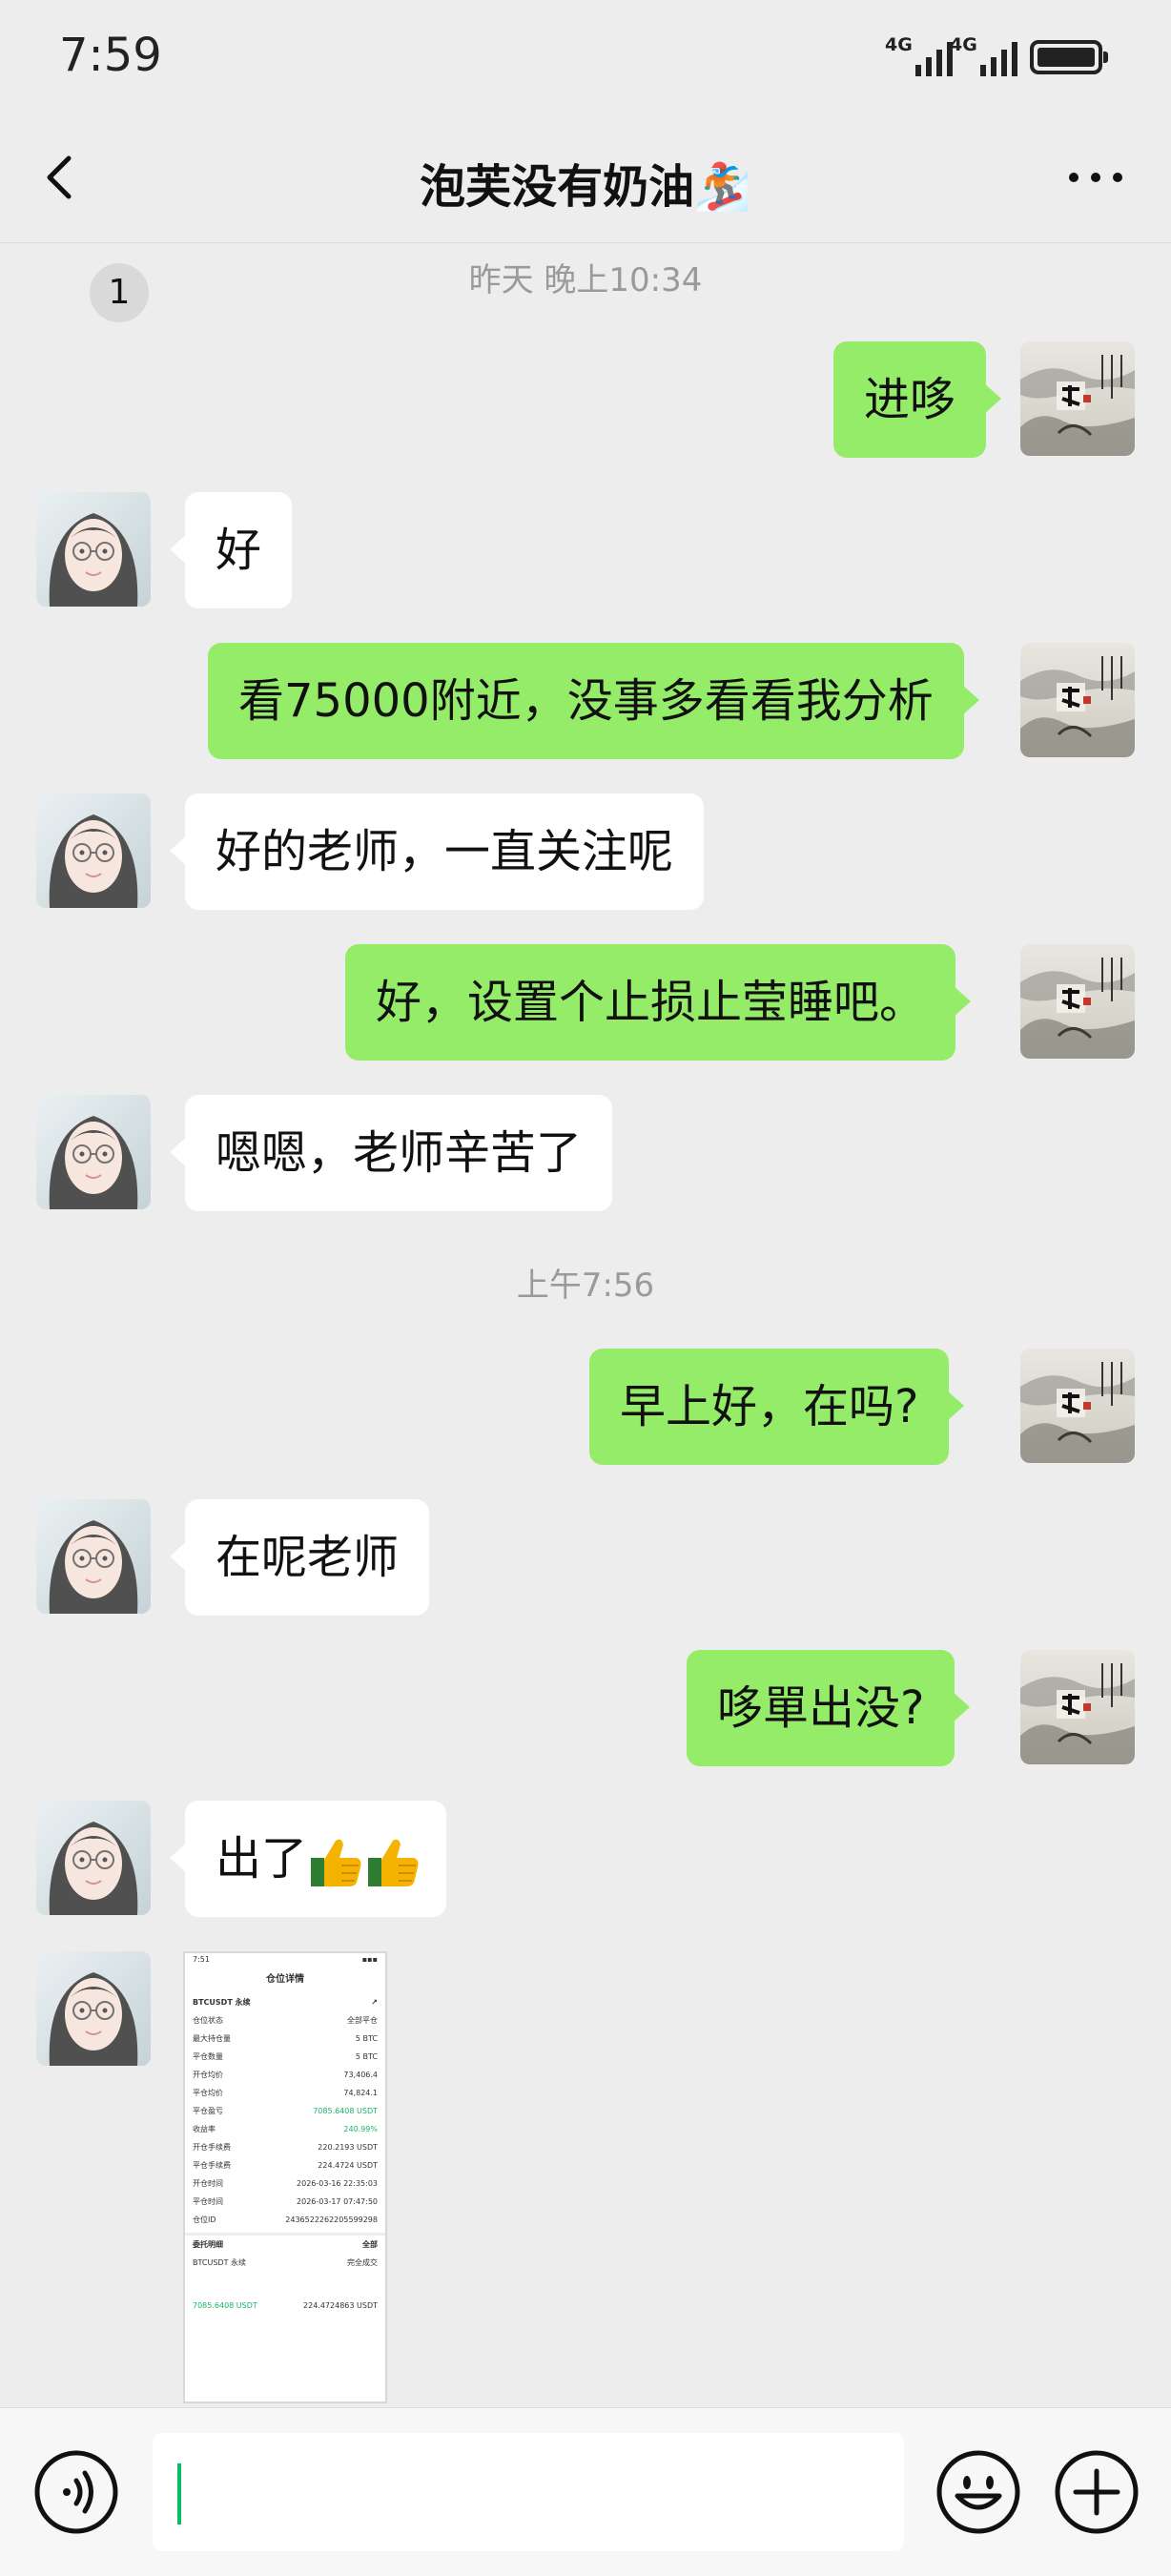 This screenshot has width=1171, height=2576. What do you see at coordinates (360, 2129) in the screenshot?
I see `screenshot-row-value: 240.99%` at bounding box center [360, 2129].